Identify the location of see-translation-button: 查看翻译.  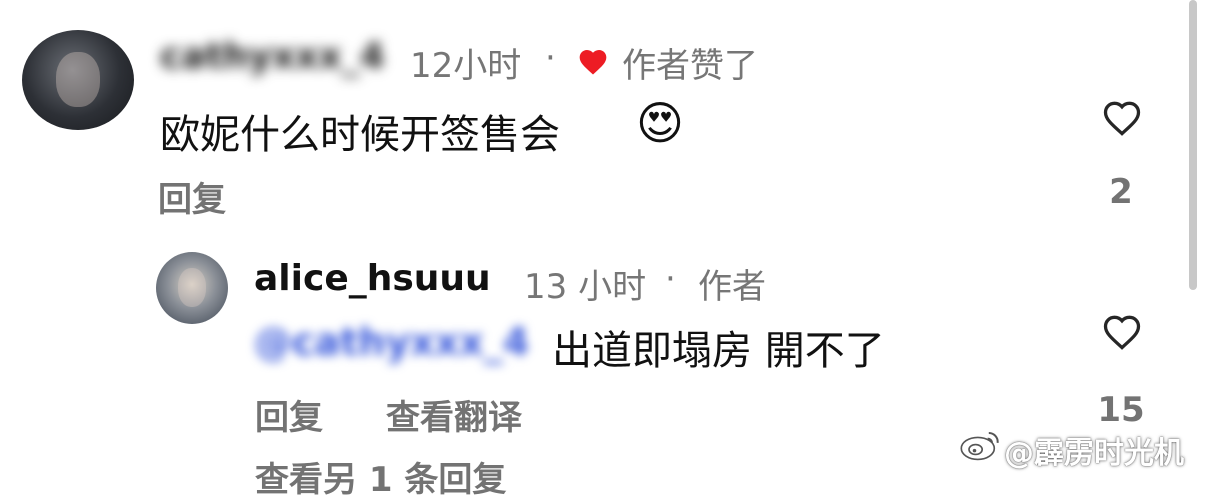
(454, 414).